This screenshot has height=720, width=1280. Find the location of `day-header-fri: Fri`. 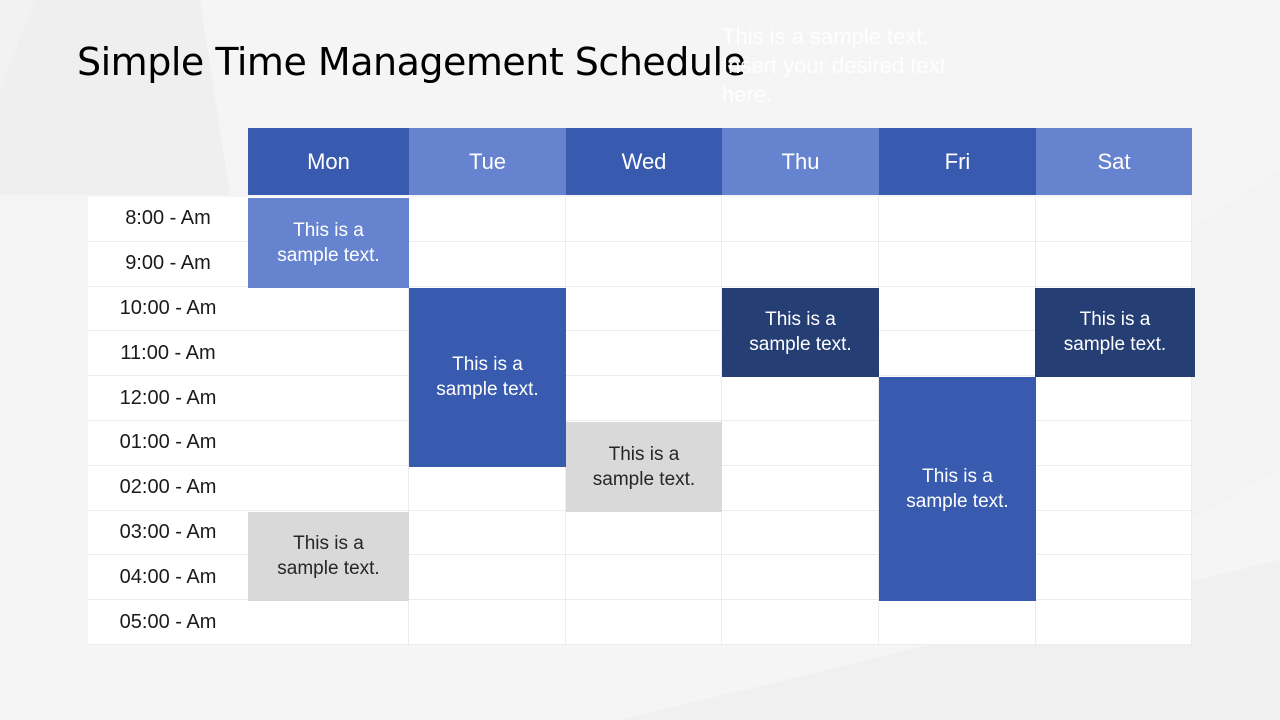

day-header-fri: Fri is located at coordinates (957, 161).